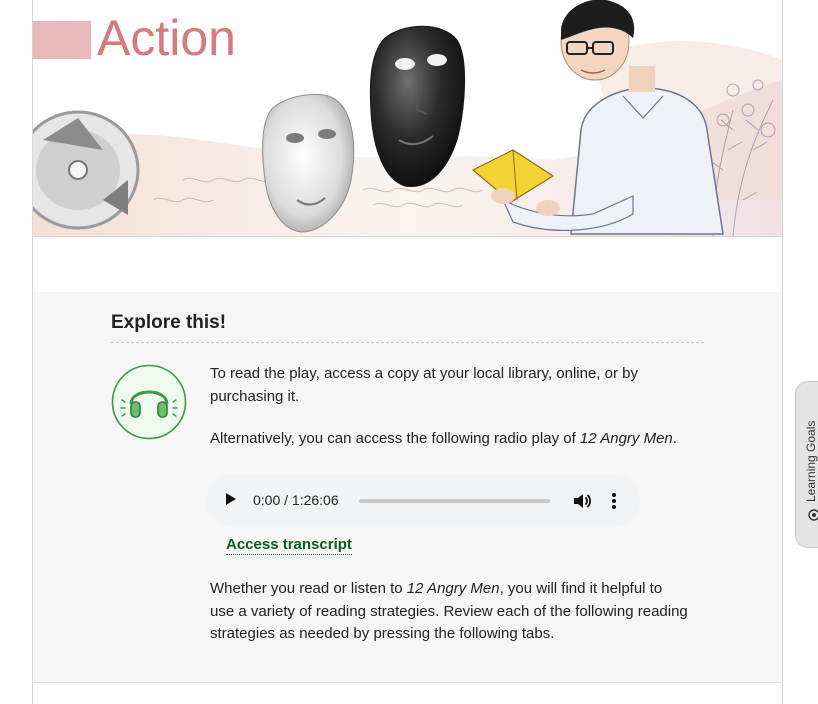 The height and width of the screenshot is (704, 818). What do you see at coordinates (289, 545) in the screenshot?
I see `access-transcript-link: Access transcript` at bounding box center [289, 545].